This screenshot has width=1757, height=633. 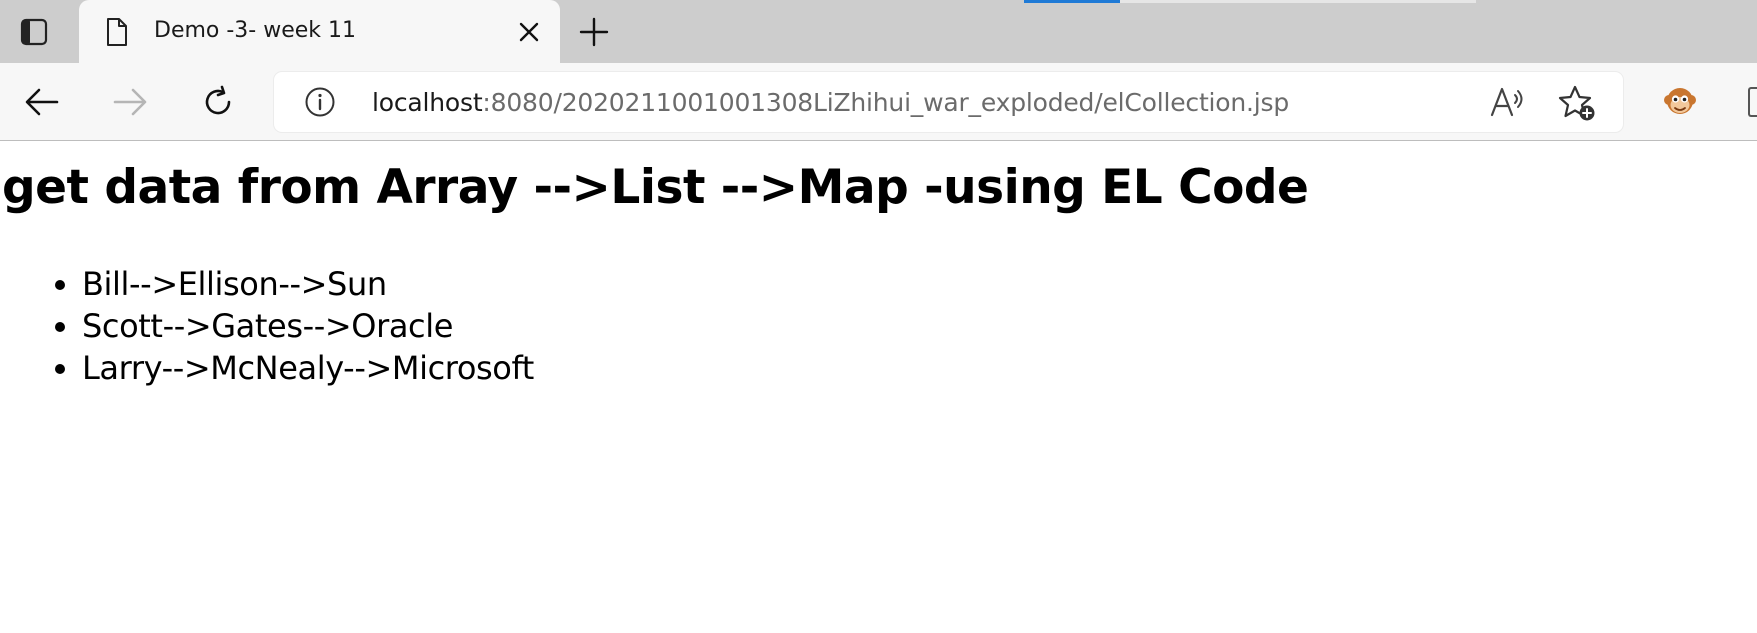 I want to click on tab-title: Demo -3- week 11, so click(x=255, y=30).